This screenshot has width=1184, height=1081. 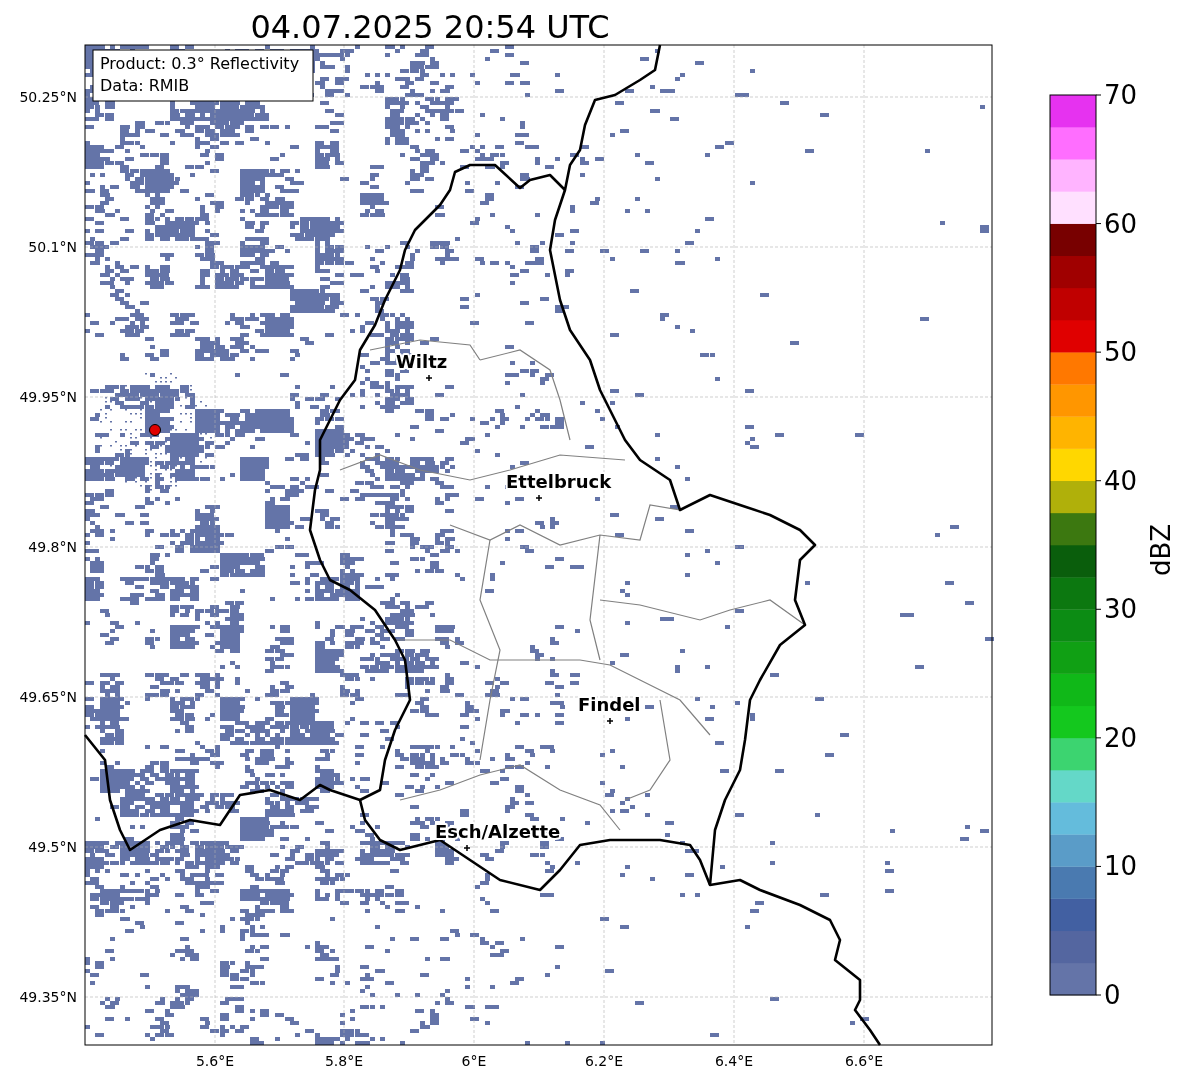 I want to click on longitude-tick-label: 6°E, so click(x=474, y=1061).